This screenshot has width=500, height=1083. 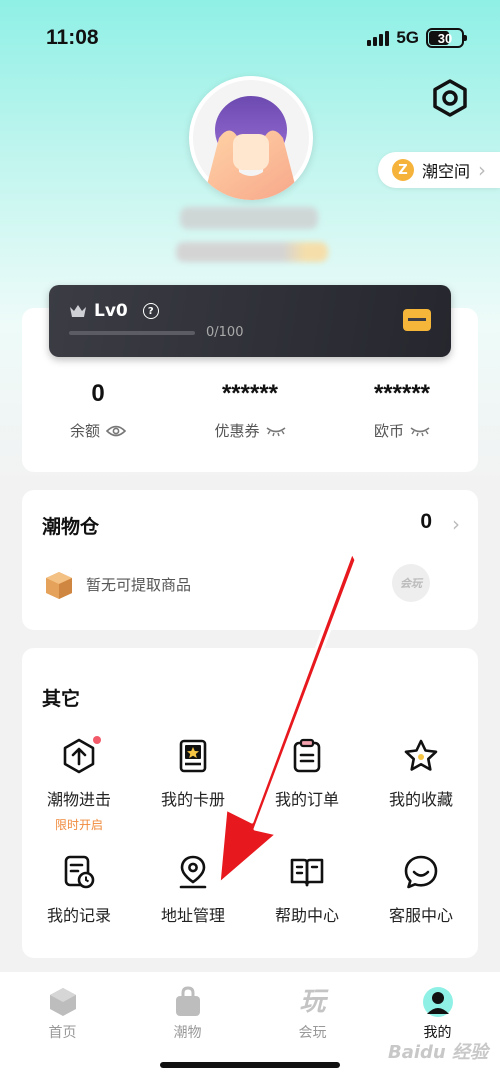 I want to click on home-cube-icon, so click(x=63, y=1002).